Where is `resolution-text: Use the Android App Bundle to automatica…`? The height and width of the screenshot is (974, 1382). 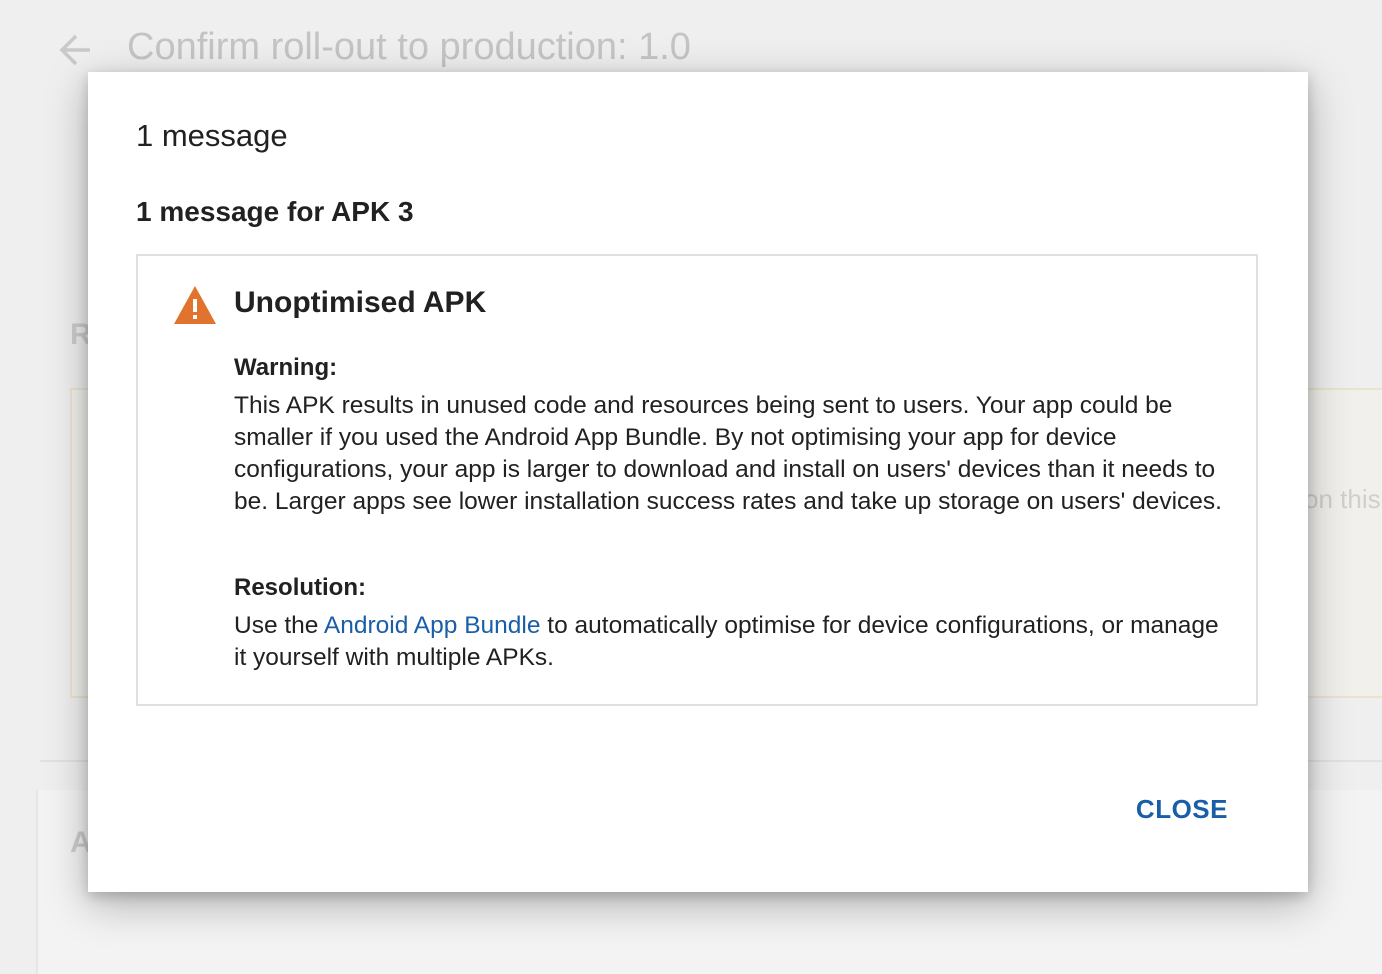 resolution-text: Use the Android App Bundle to automatica… is located at coordinates (734, 642).